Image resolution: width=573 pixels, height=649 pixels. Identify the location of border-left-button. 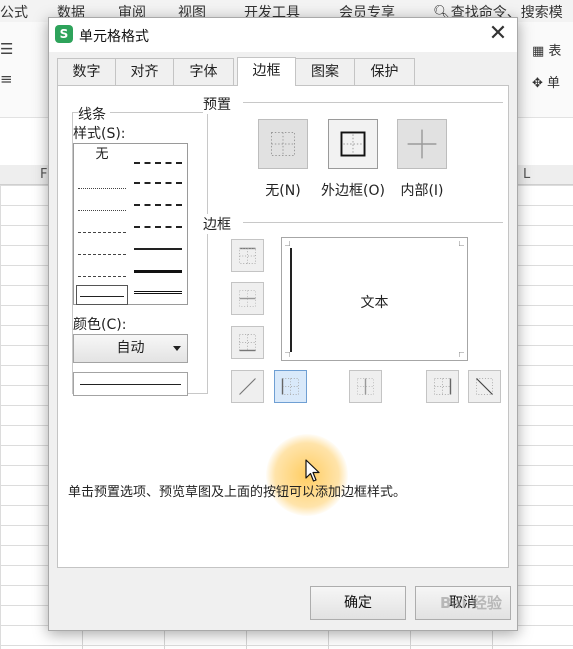
(290, 386).